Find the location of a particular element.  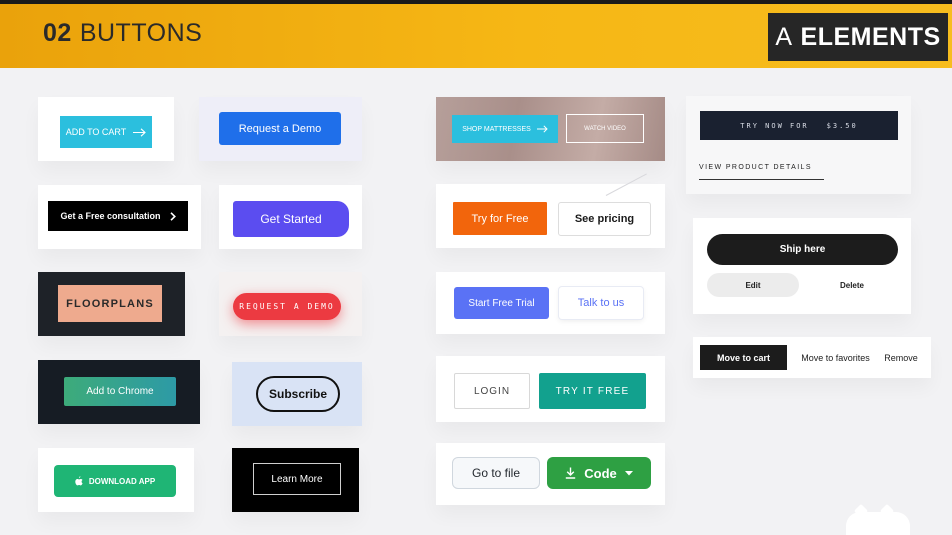

section-title: BUTTONS is located at coordinates (141, 33).